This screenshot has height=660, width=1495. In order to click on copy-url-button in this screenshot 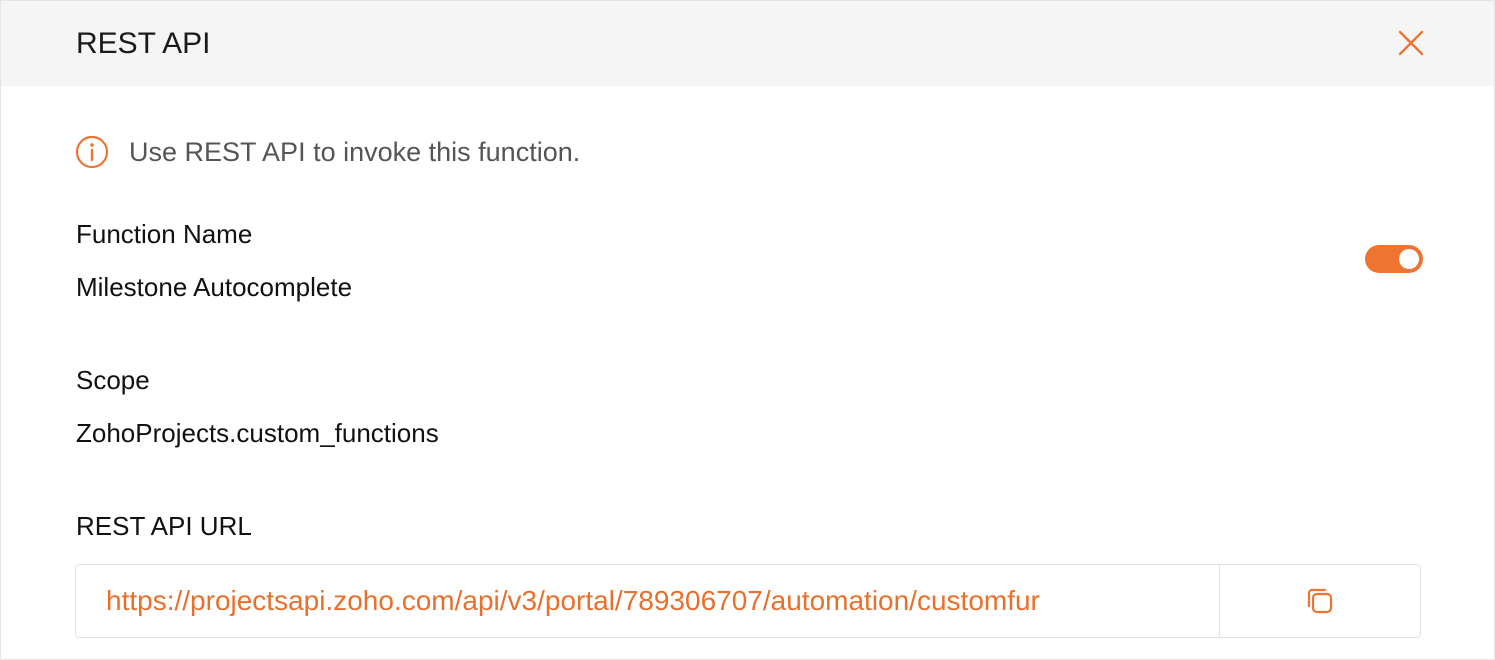, I will do `click(1319, 601)`.